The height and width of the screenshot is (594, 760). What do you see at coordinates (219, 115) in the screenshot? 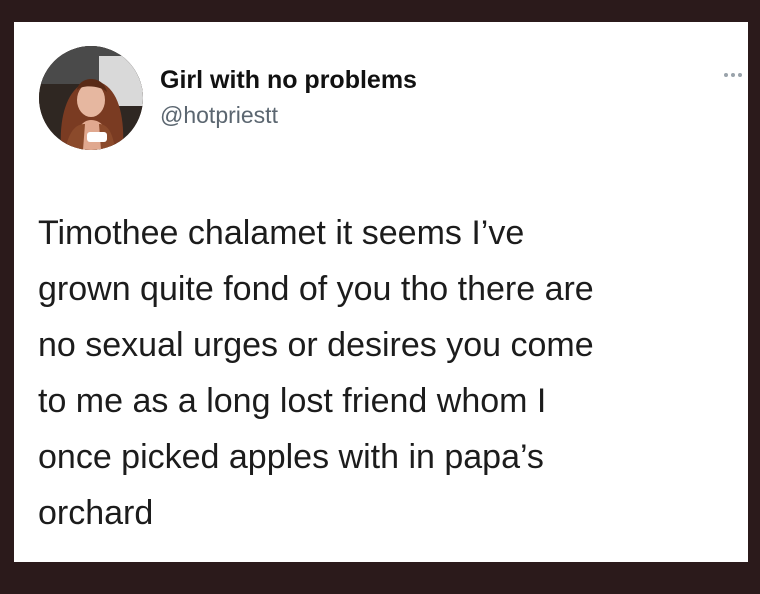
I see `user-handle: @hotpriestt` at bounding box center [219, 115].